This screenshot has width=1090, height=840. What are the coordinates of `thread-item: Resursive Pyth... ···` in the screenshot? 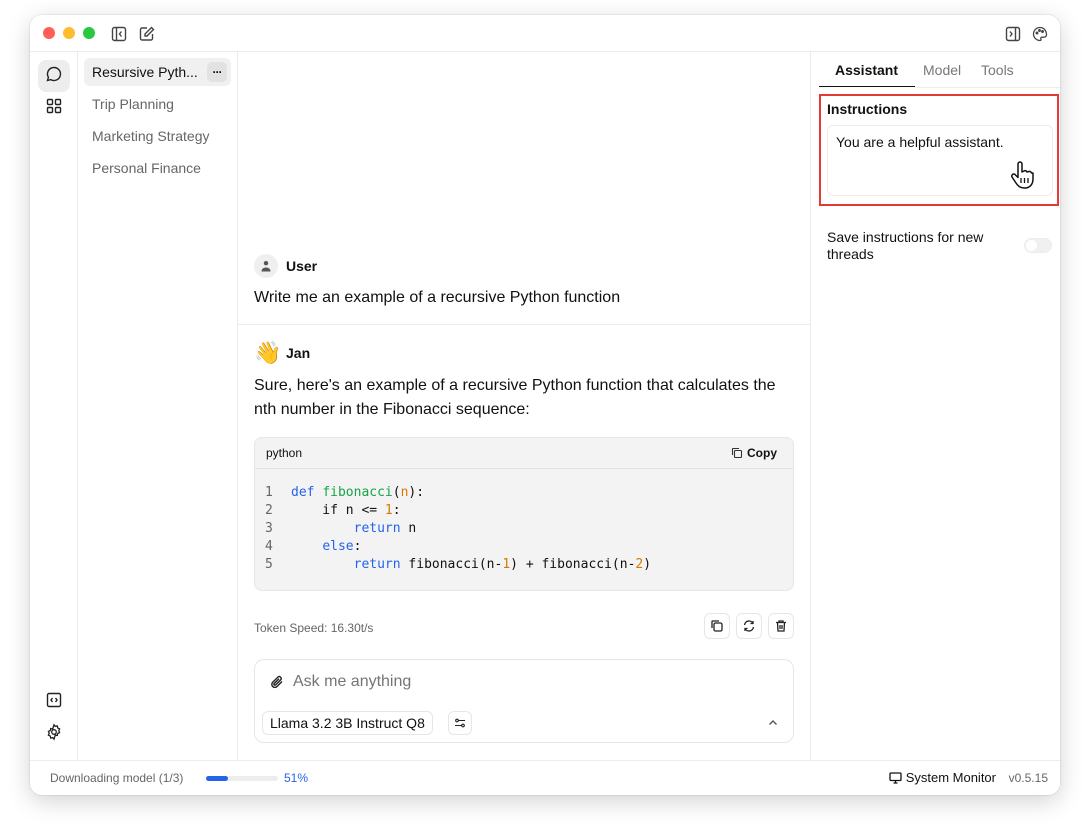 It's located at (157, 72).